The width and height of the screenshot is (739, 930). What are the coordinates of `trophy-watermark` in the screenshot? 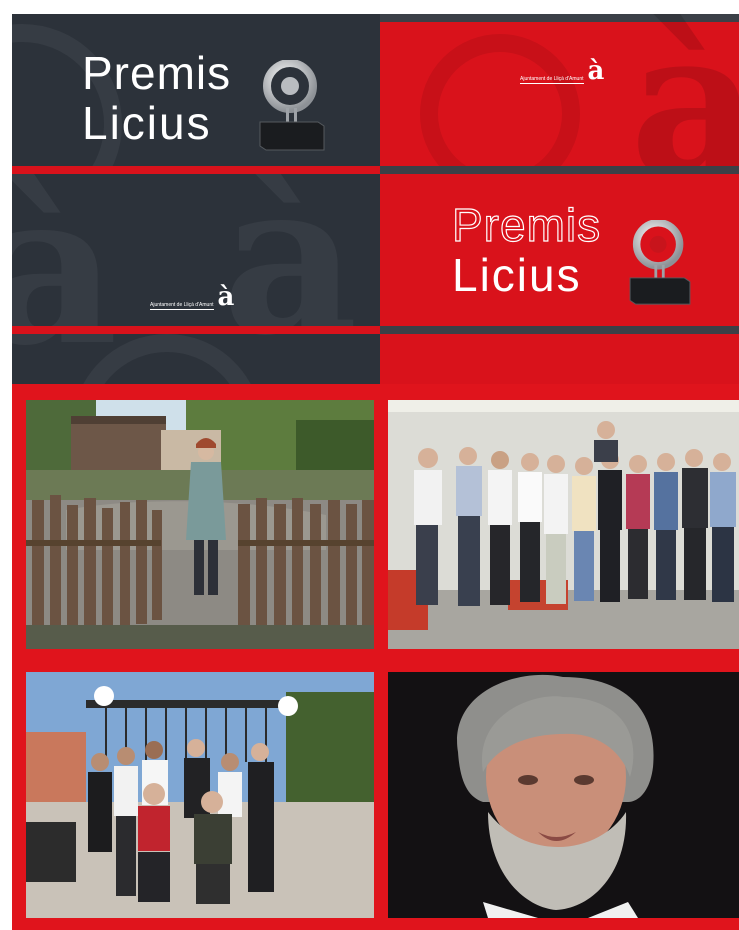 It's located at (500, 104).